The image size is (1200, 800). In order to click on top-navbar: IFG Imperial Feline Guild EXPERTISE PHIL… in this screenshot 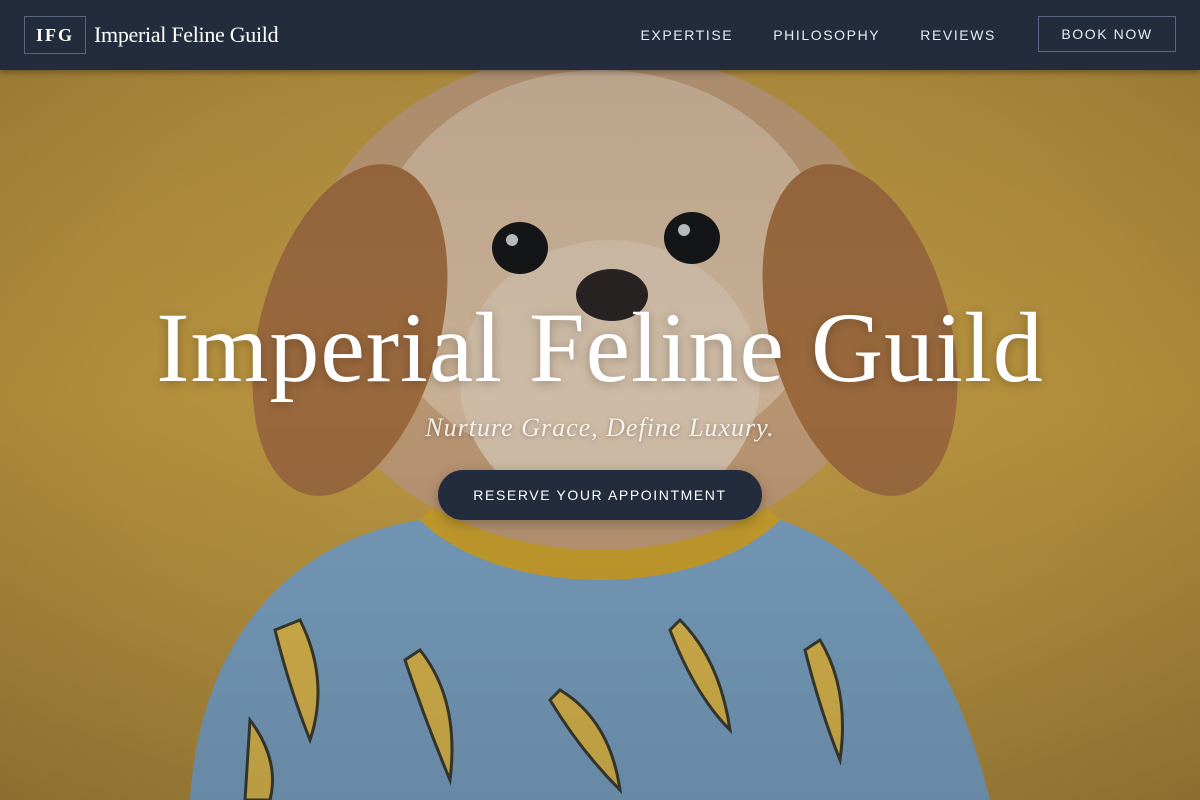, I will do `click(600, 35)`.